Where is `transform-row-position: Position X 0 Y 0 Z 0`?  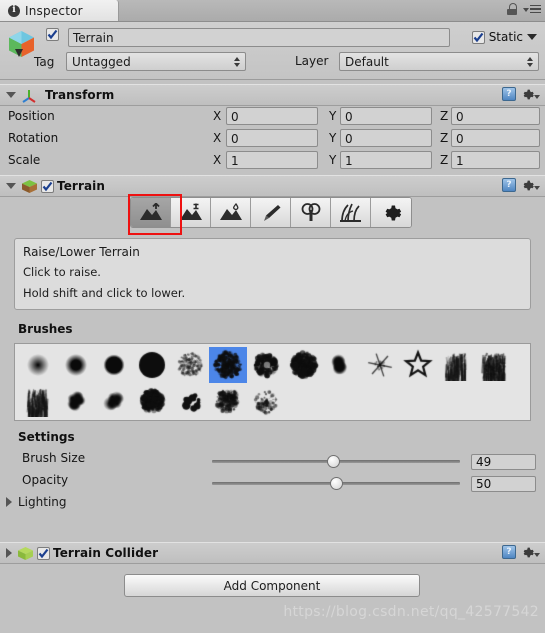
transform-row-position: Position X 0 Y 0 Z 0 is located at coordinates (272, 115).